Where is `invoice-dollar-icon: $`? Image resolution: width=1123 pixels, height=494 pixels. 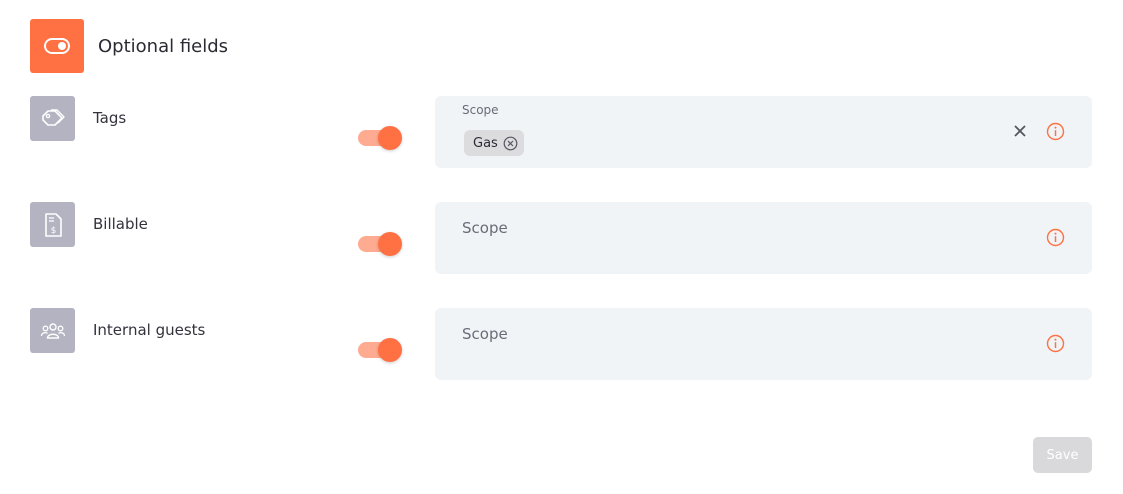
invoice-dollar-icon: $ is located at coordinates (52, 224).